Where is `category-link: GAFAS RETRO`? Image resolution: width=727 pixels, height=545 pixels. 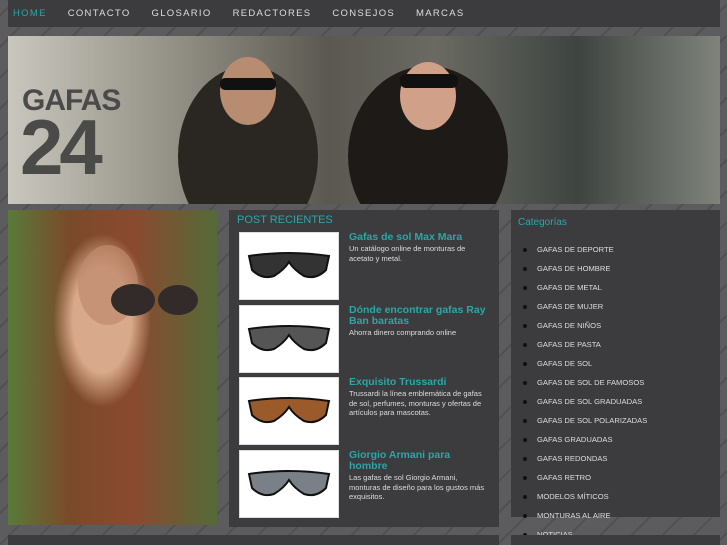 category-link: GAFAS RETRO is located at coordinates (585, 477).